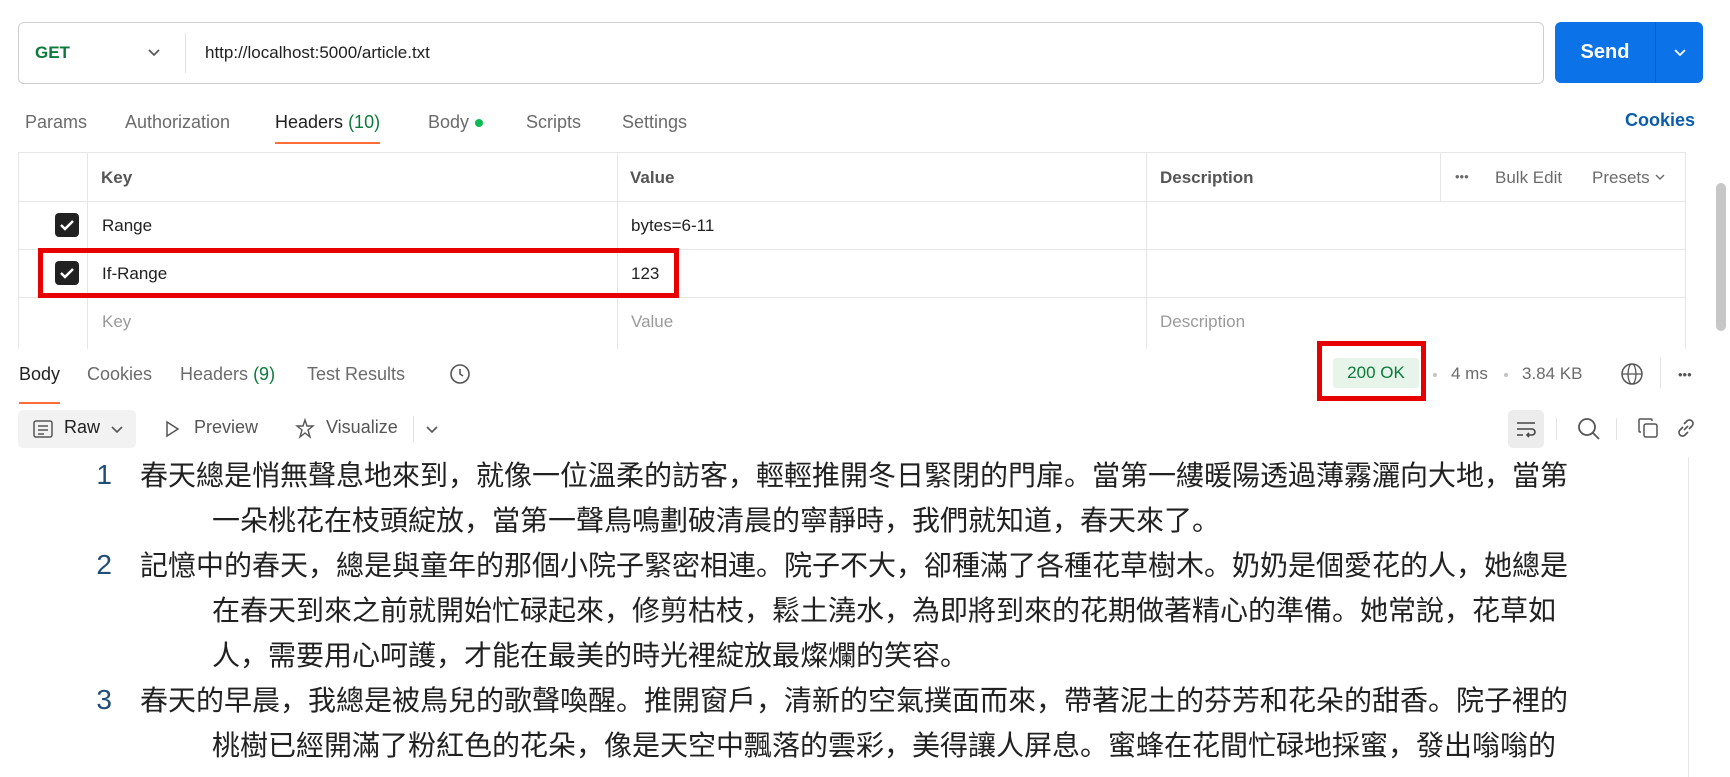 This screenshot has width=1730, height=777. I want to click on column-description: Description, so click(1207, 177).